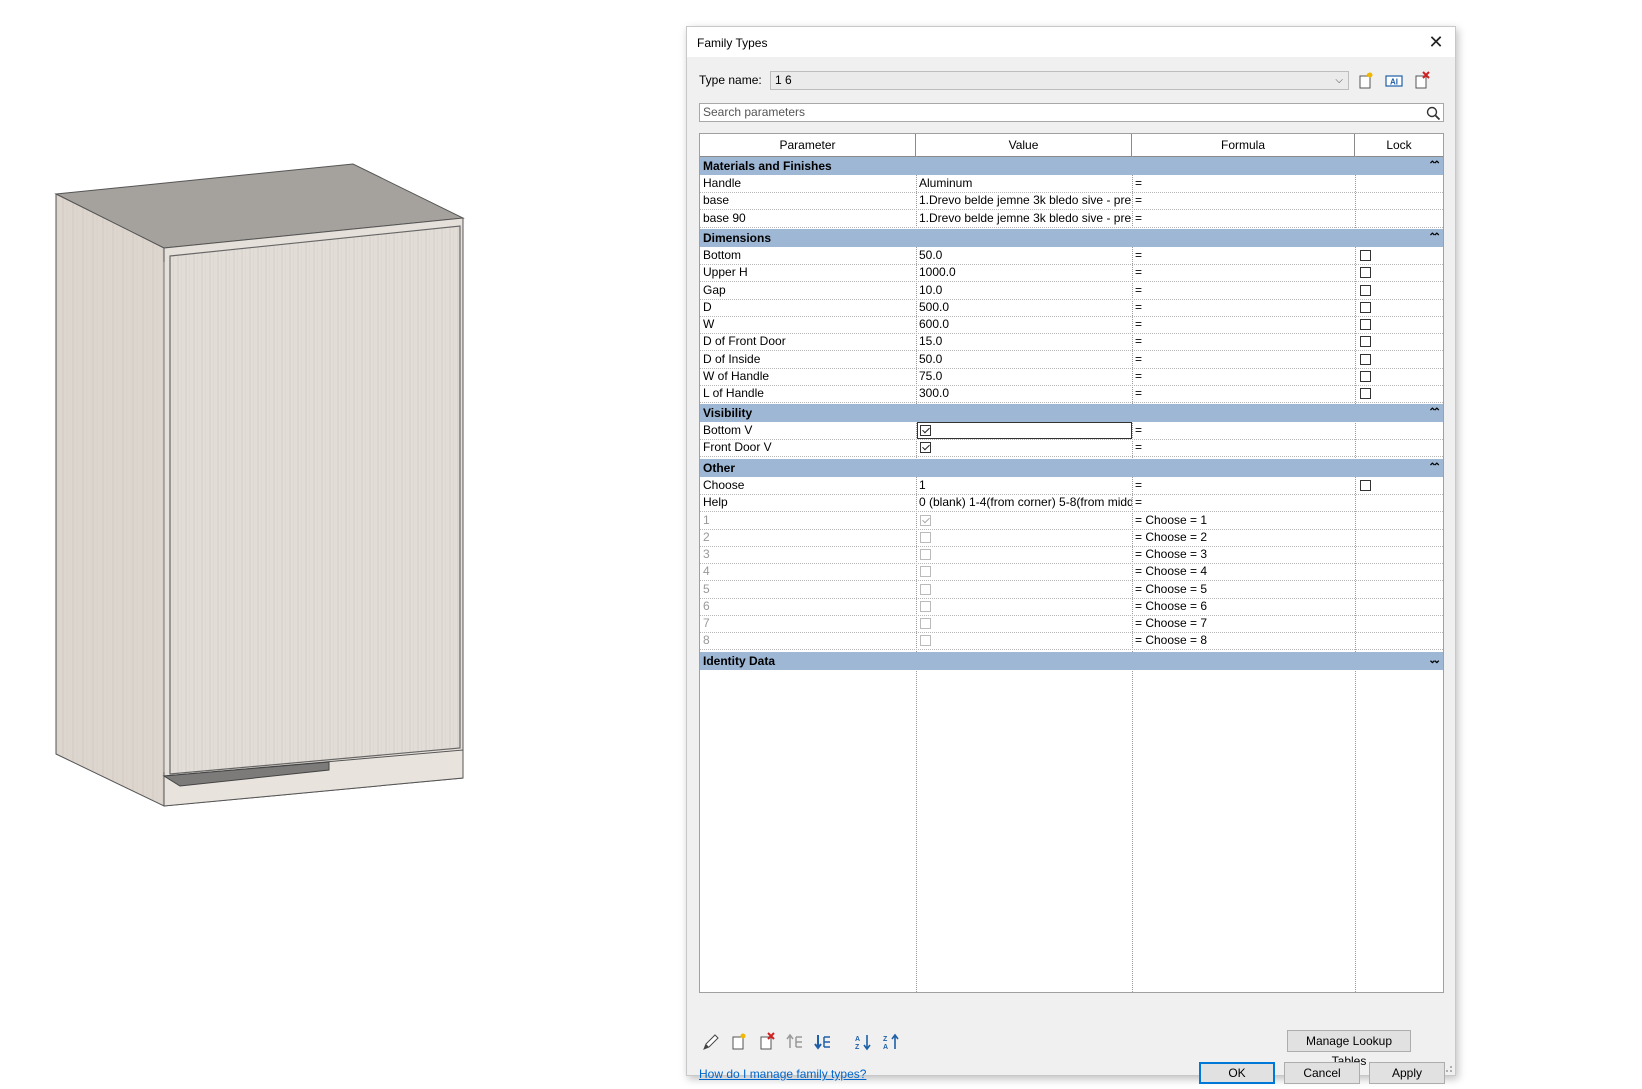 The image size is (1642, 1089). I want to click on parameter-value: 1000.0, so click(1024, 272).